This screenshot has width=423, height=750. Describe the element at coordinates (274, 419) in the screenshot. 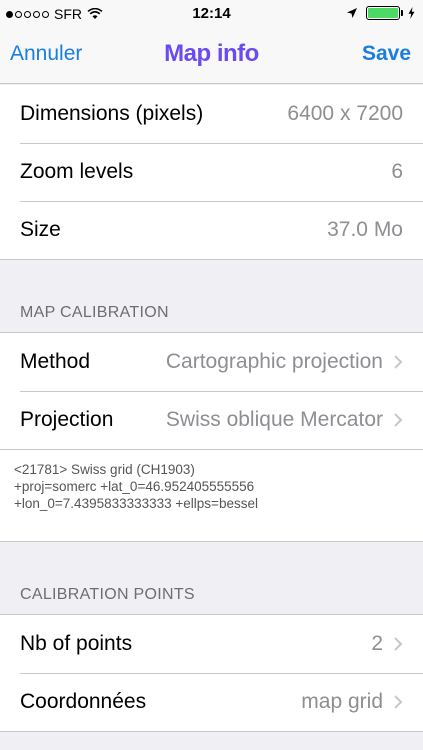

I see `projection-value: Swiss oblique Mercator` at that location.